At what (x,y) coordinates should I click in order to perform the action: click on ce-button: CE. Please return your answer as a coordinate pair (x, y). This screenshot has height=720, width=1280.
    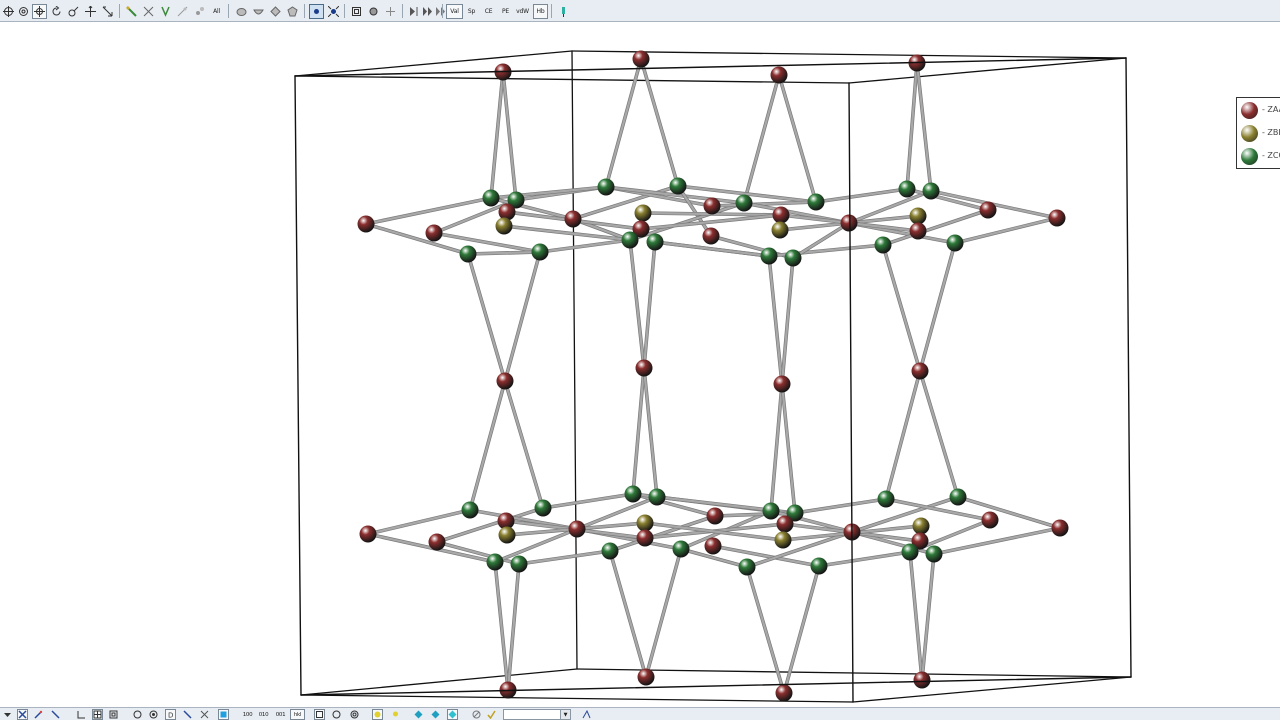
    Looking at the image, I should click on (488, 11).